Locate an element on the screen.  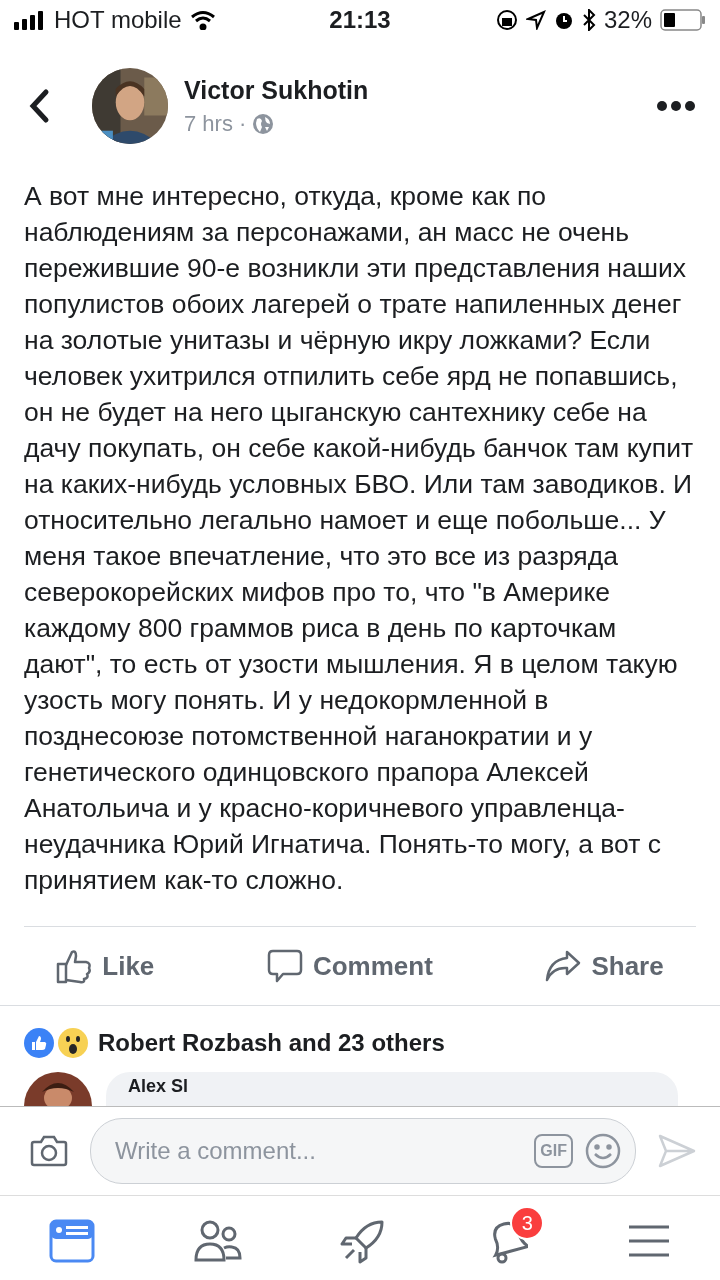
friends-icon is located at coordinates (217, 1241).